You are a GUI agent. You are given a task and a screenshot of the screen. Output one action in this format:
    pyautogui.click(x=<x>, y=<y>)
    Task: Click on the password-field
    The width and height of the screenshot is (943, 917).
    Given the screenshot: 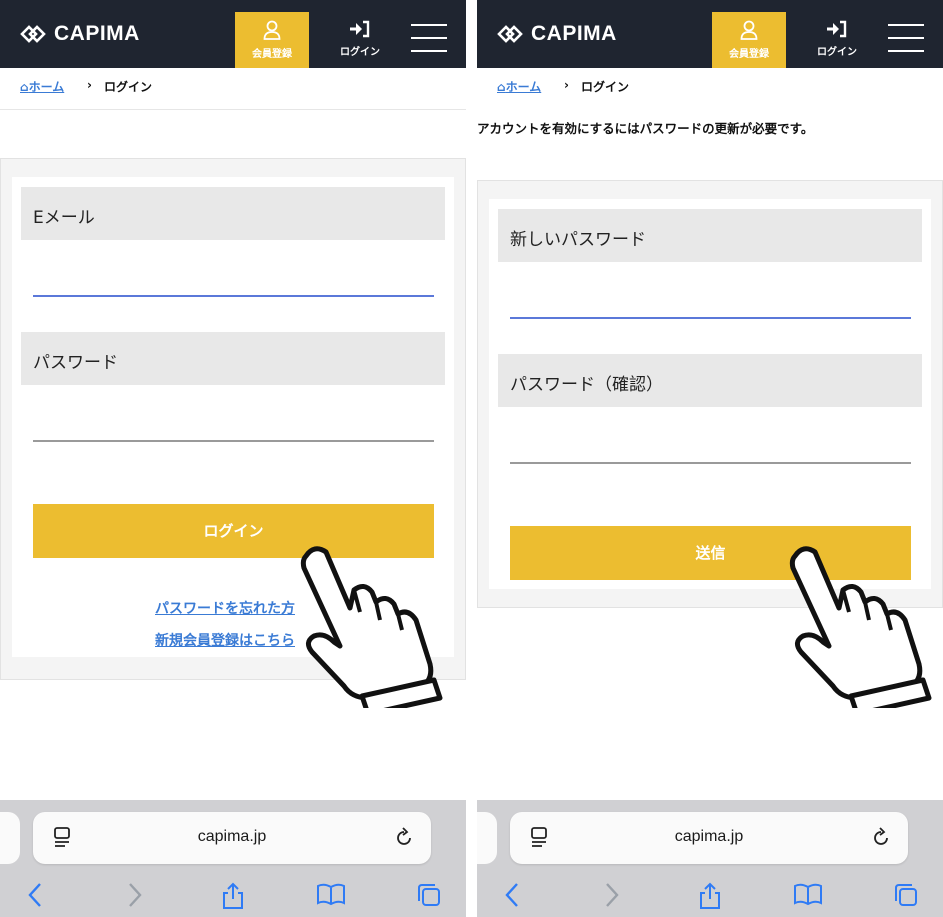 What is the action you would take?
    pyautogui.click(x=233, y=441)
    